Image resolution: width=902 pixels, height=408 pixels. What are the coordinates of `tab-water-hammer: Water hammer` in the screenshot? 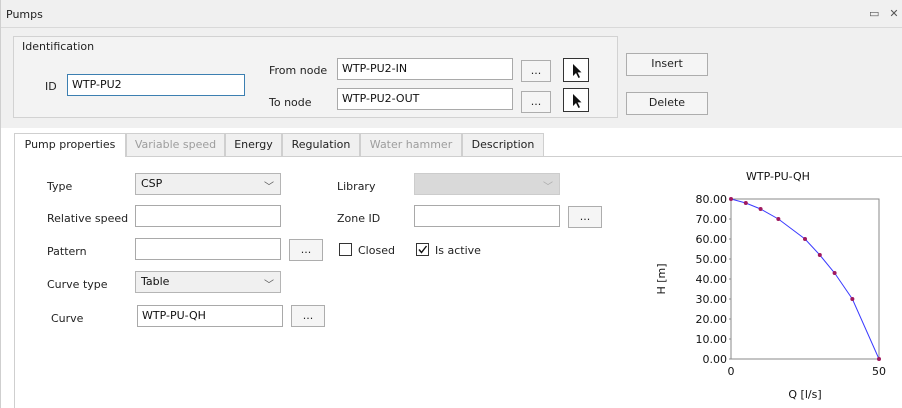 It's located at (411, 144).